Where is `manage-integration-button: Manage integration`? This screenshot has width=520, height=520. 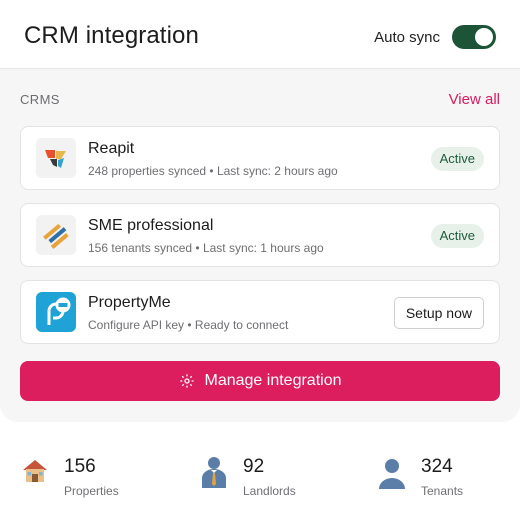 manage-integration-button: Manage integration is located at coordinates (260, 381).